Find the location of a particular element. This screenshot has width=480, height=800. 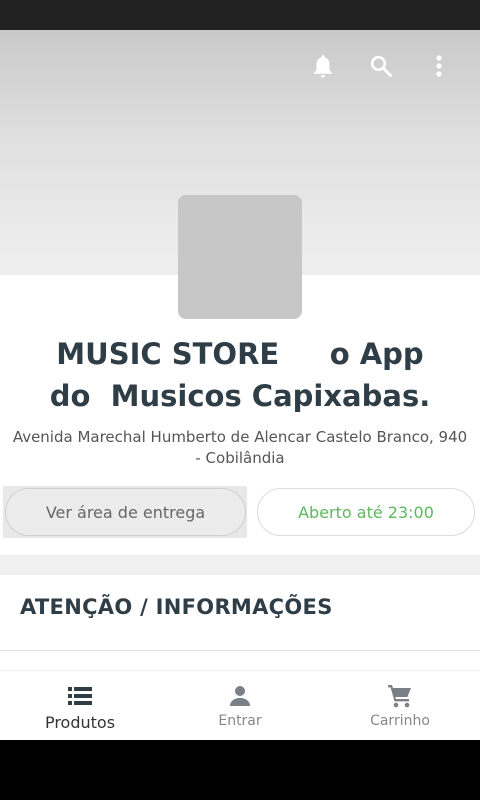

more-options-button is located at coordinates (439, 66).